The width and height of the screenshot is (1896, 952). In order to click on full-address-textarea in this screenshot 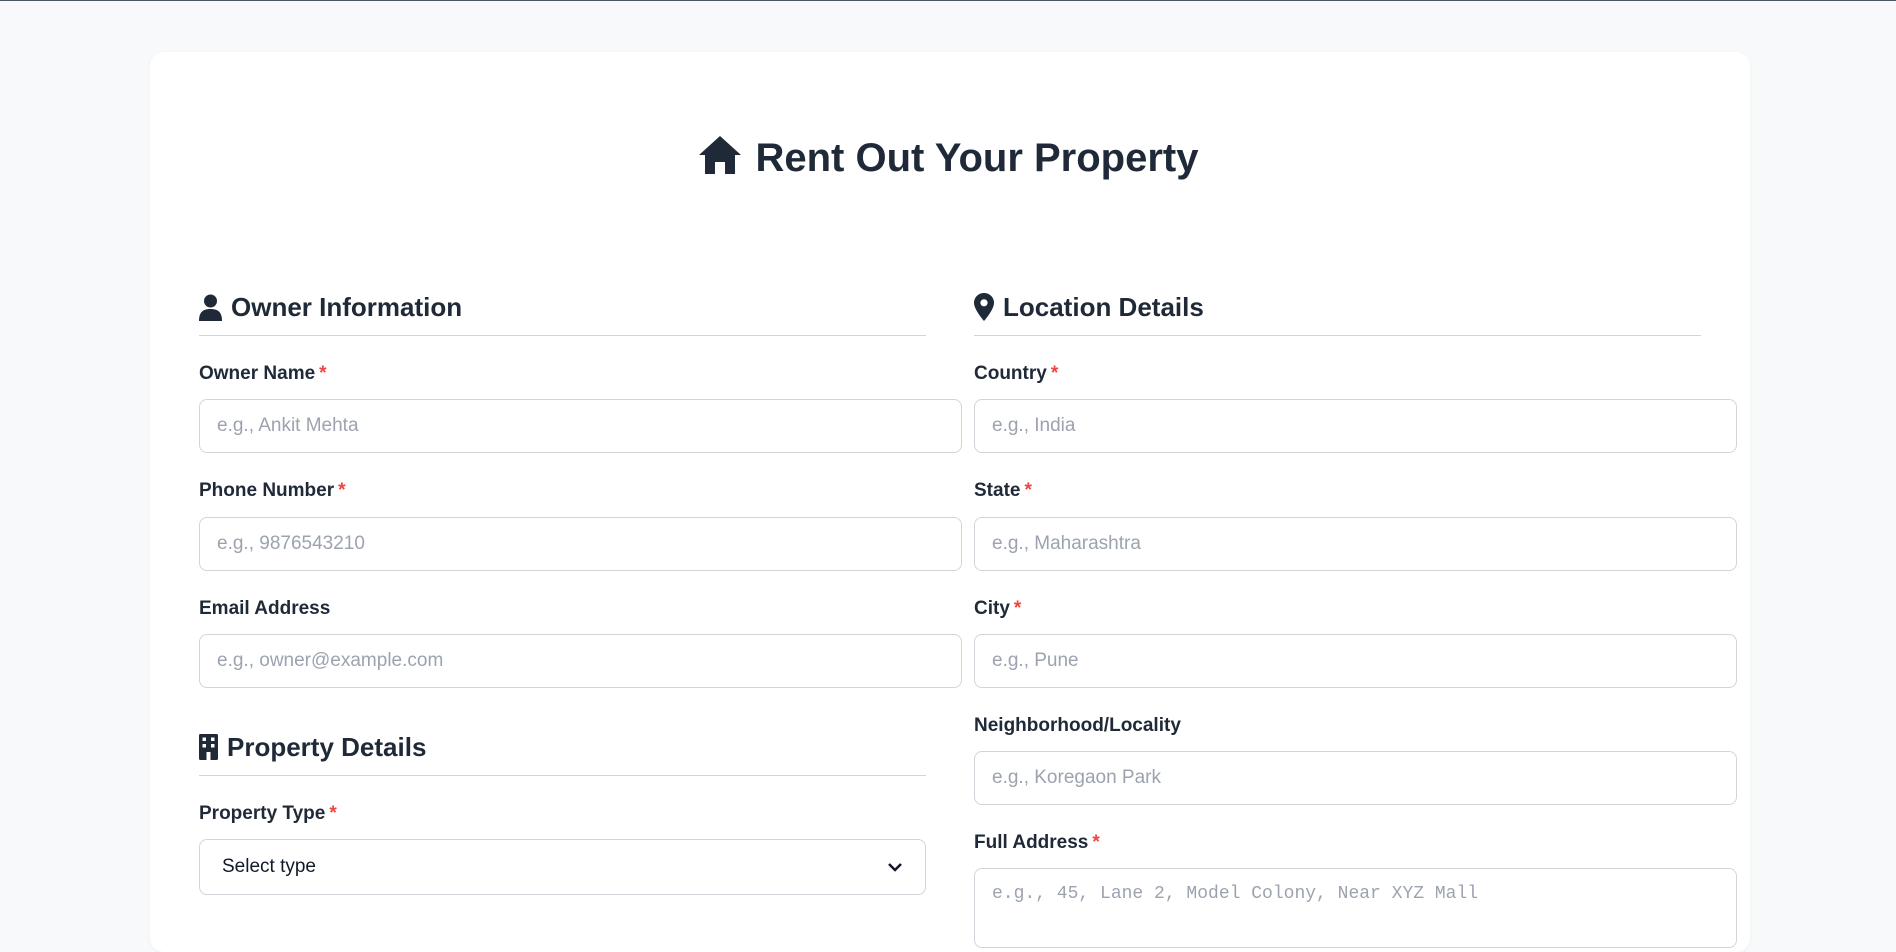, I will do `click(1355, 908)`.